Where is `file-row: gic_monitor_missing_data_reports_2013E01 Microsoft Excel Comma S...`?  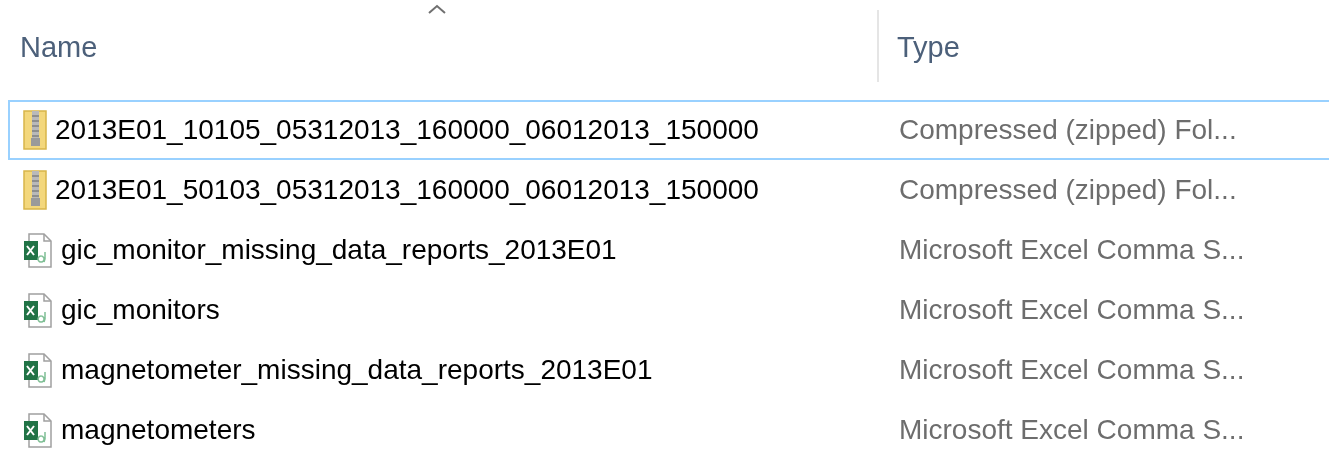
file-row: gic_monitor_missing_data_reports_2013E01 Microsoft Excel Comma S... is located at coordinates (668, 250).